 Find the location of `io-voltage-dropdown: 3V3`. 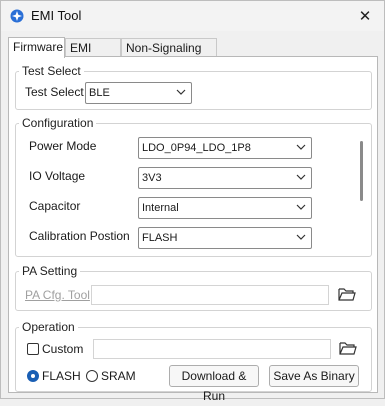

io-voltage-dropdown: 3V3 is located at coordinates (225, 178).